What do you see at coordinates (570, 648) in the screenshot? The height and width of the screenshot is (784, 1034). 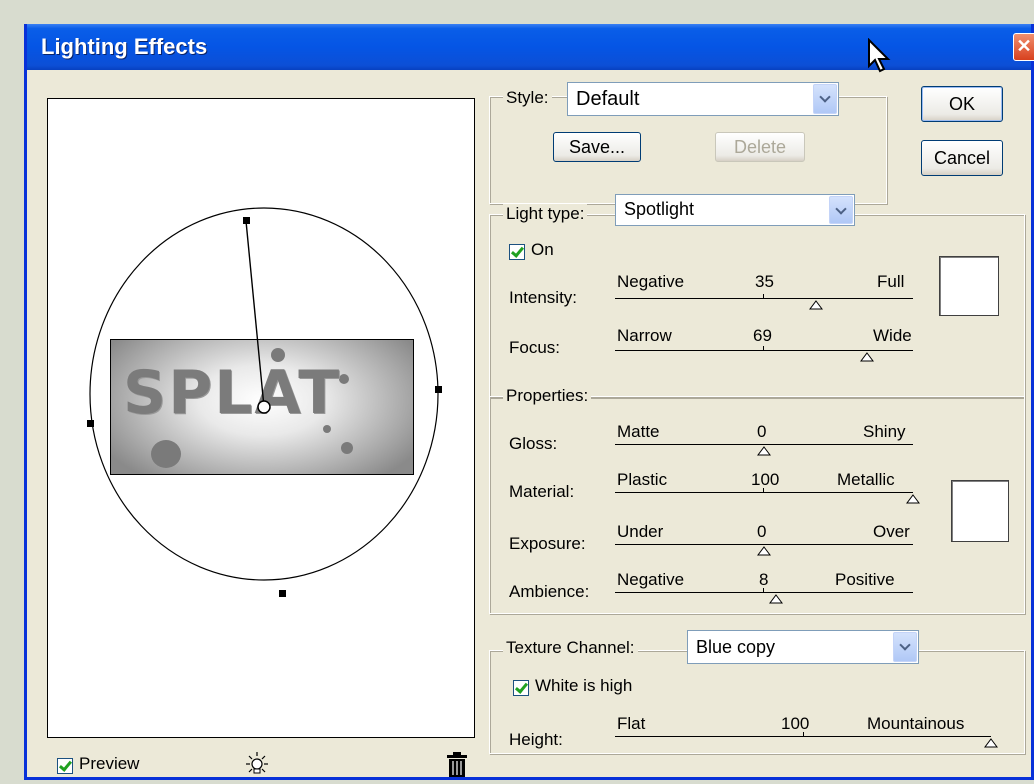 I see `texture-channel-label: Texture Channel:` at bounding box center [570, 648].